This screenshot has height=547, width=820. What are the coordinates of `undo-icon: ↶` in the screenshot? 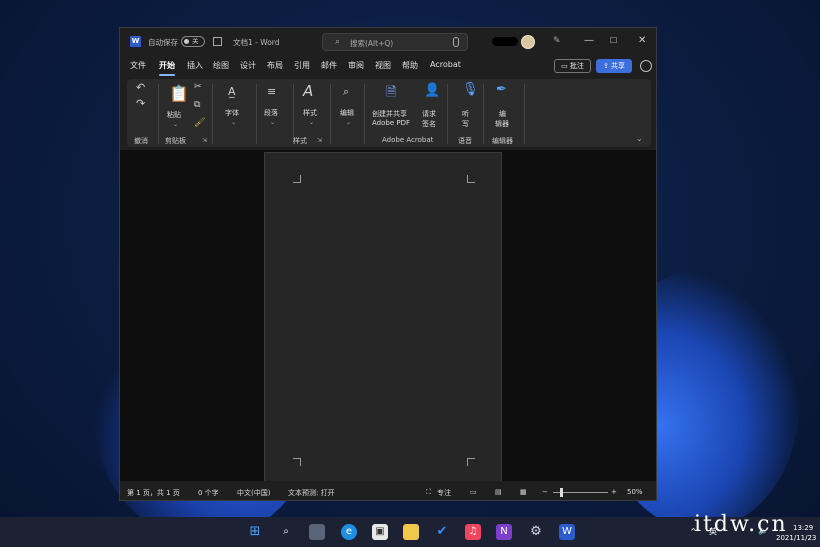 It's located at (140, 87).